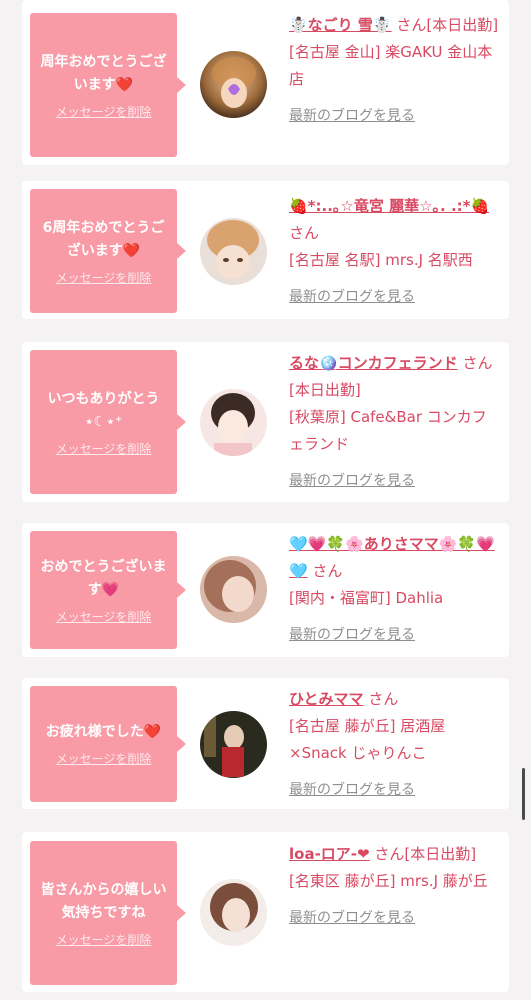 Image resolution: width=531 pixels, height=1000 pixels. What do you see at coordinates (103, 421) in the screenshot?
I see `moon-sparkle-icon: ⋆☾⋆⁺` at bounding box center [103, 421].